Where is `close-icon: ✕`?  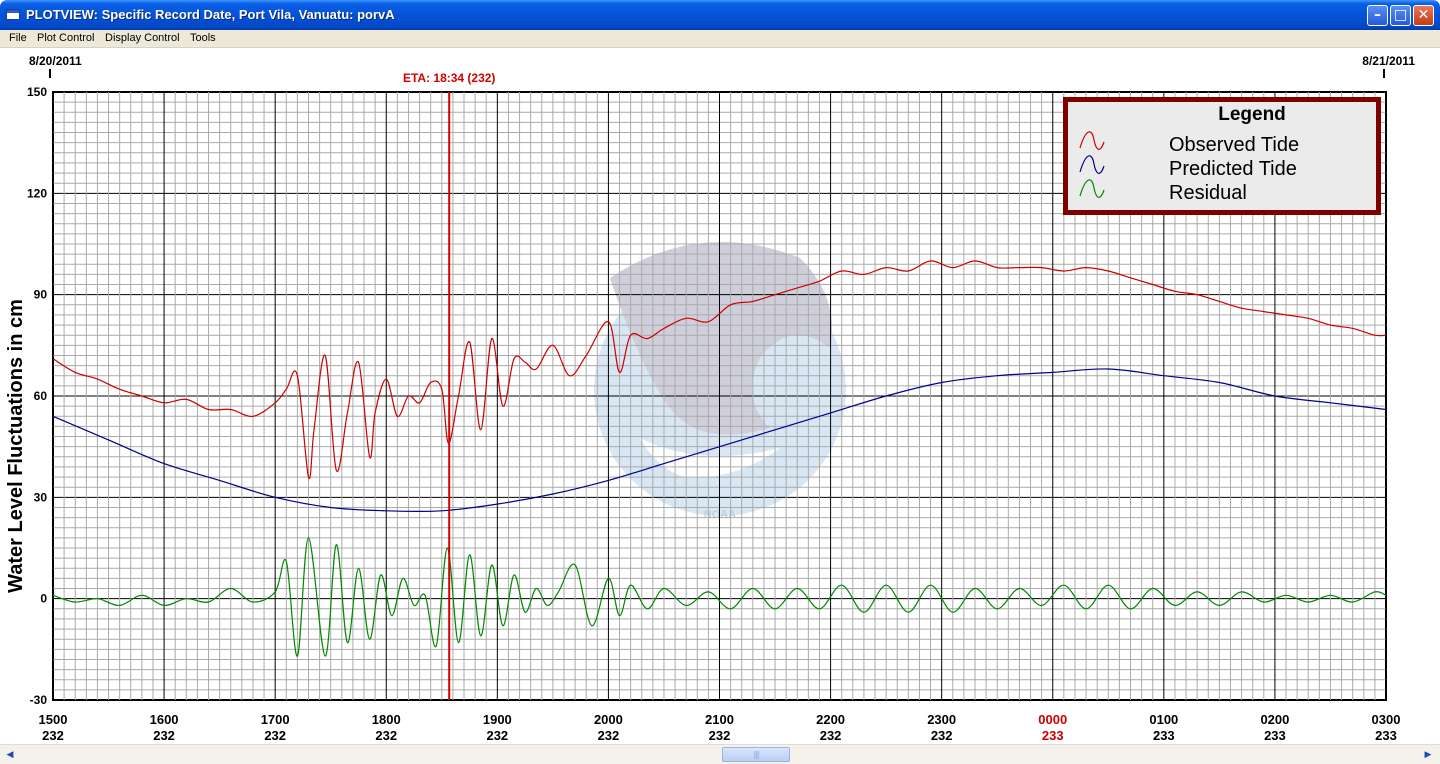
close-icon: ✕ is located at coordinates (1423, 15).